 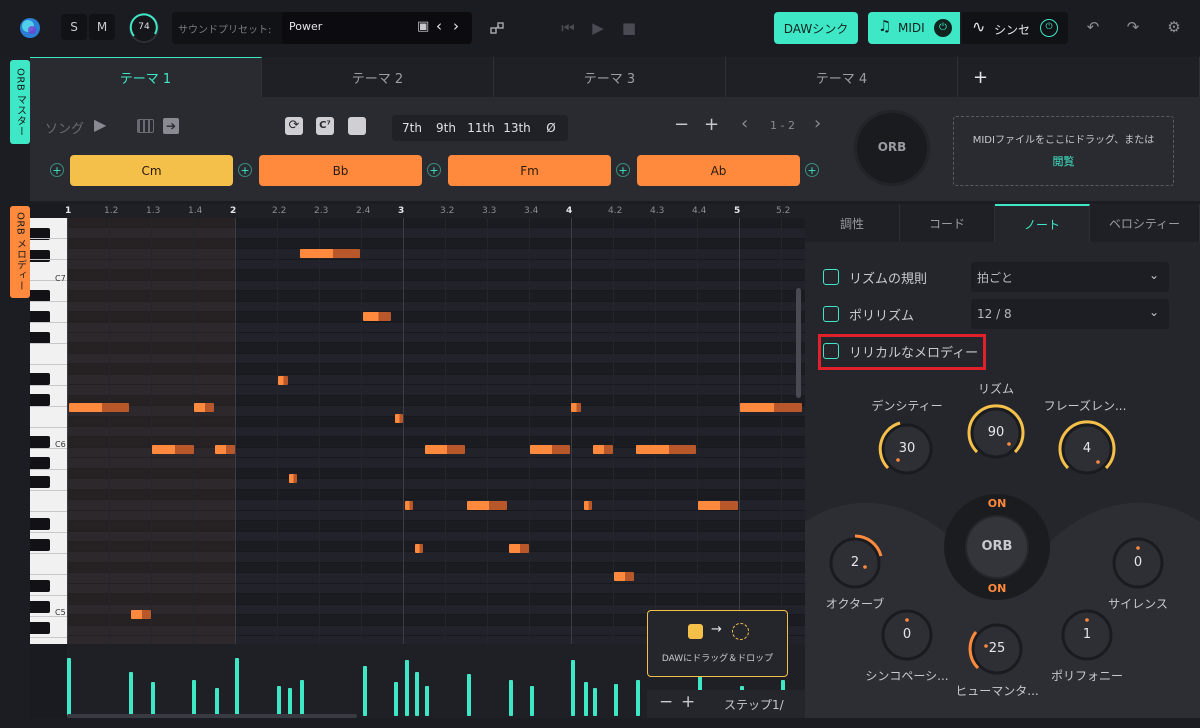 What do you see at coordinates (629, 28) in the screenshot?
I see `stop-icon: ■` at bounding box center [629, 28].